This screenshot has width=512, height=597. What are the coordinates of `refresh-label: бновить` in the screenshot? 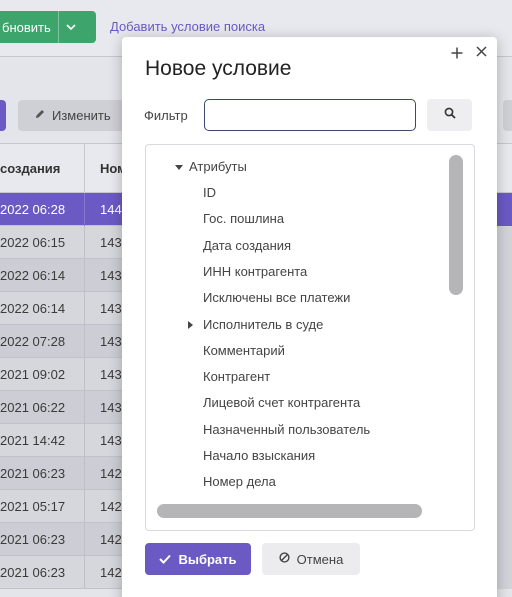 It's located at (26, 27).